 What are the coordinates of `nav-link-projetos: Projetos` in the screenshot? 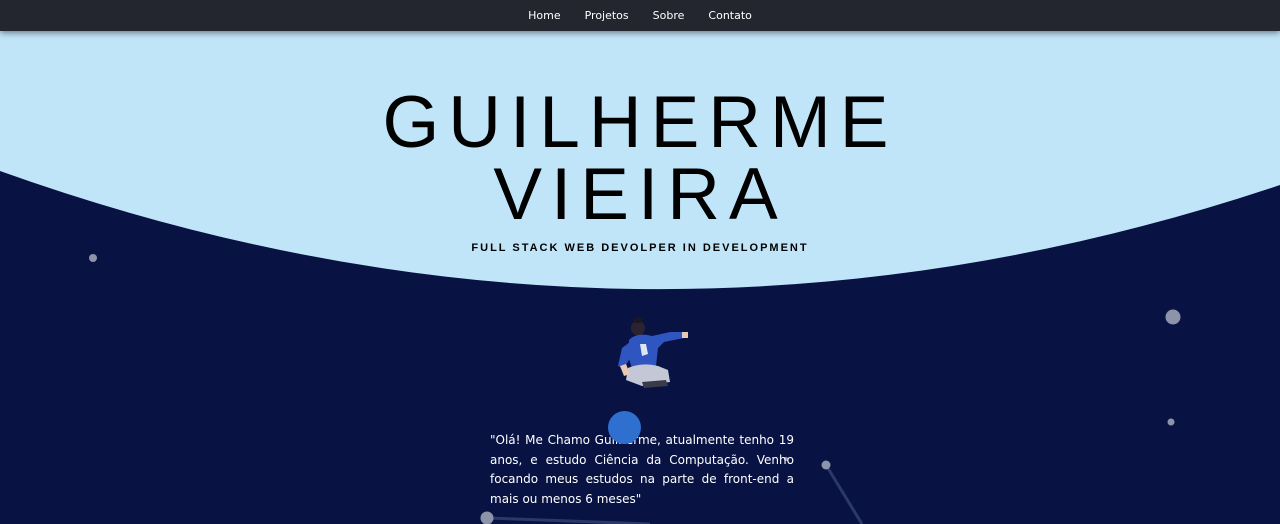 It's located at (607, 15).